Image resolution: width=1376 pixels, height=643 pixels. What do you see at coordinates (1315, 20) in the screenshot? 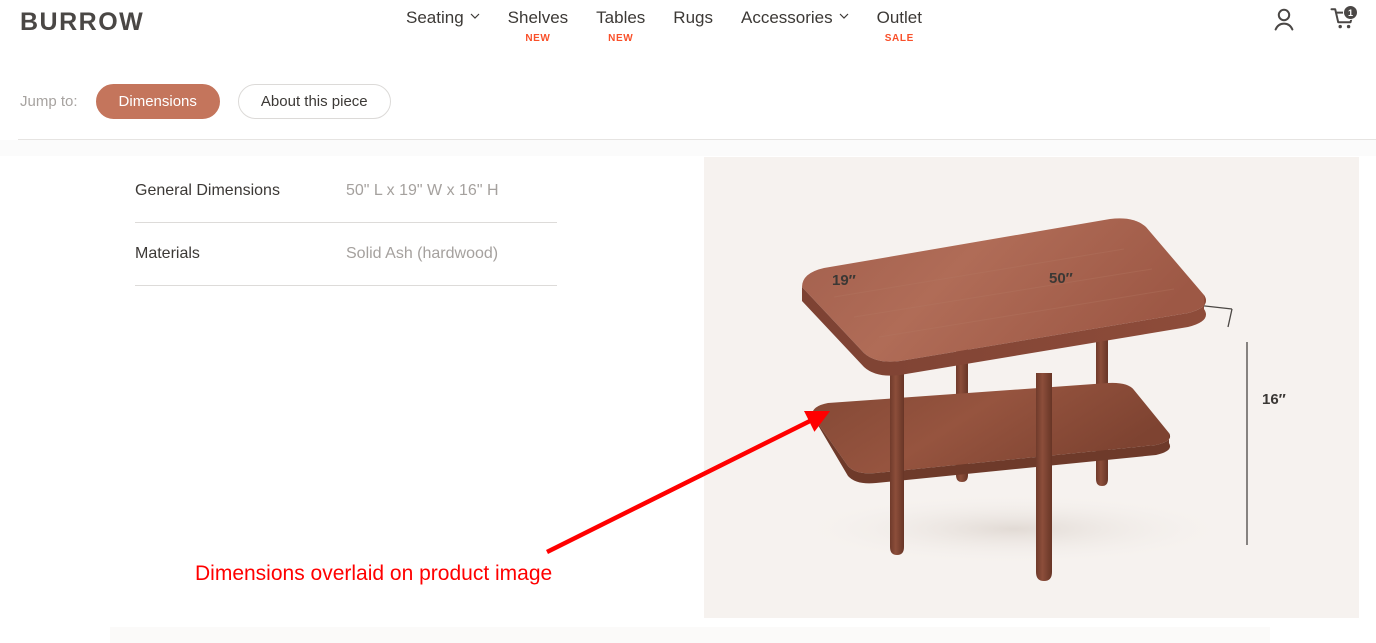
I see `header-icon-group: 1` at bounding box center [1315, 20].